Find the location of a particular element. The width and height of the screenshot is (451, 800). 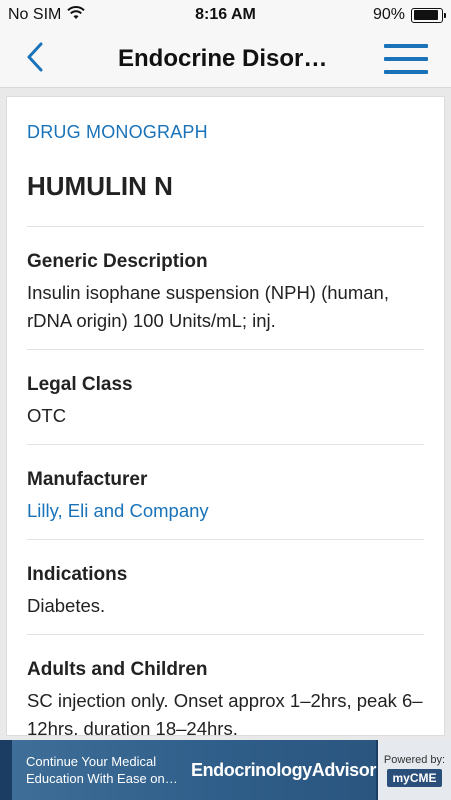

cme-logo: myCME is located at coordinates (414, 778).